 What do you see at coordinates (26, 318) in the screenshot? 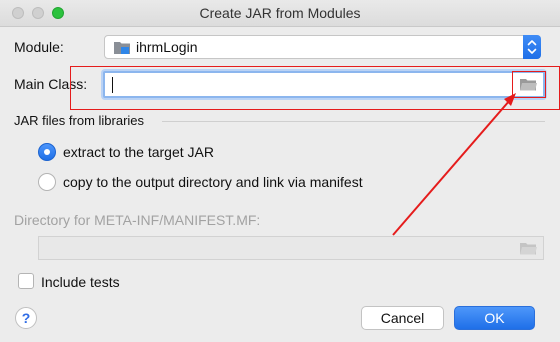
I see `help-button: ?` at bounding box center [26, 318].